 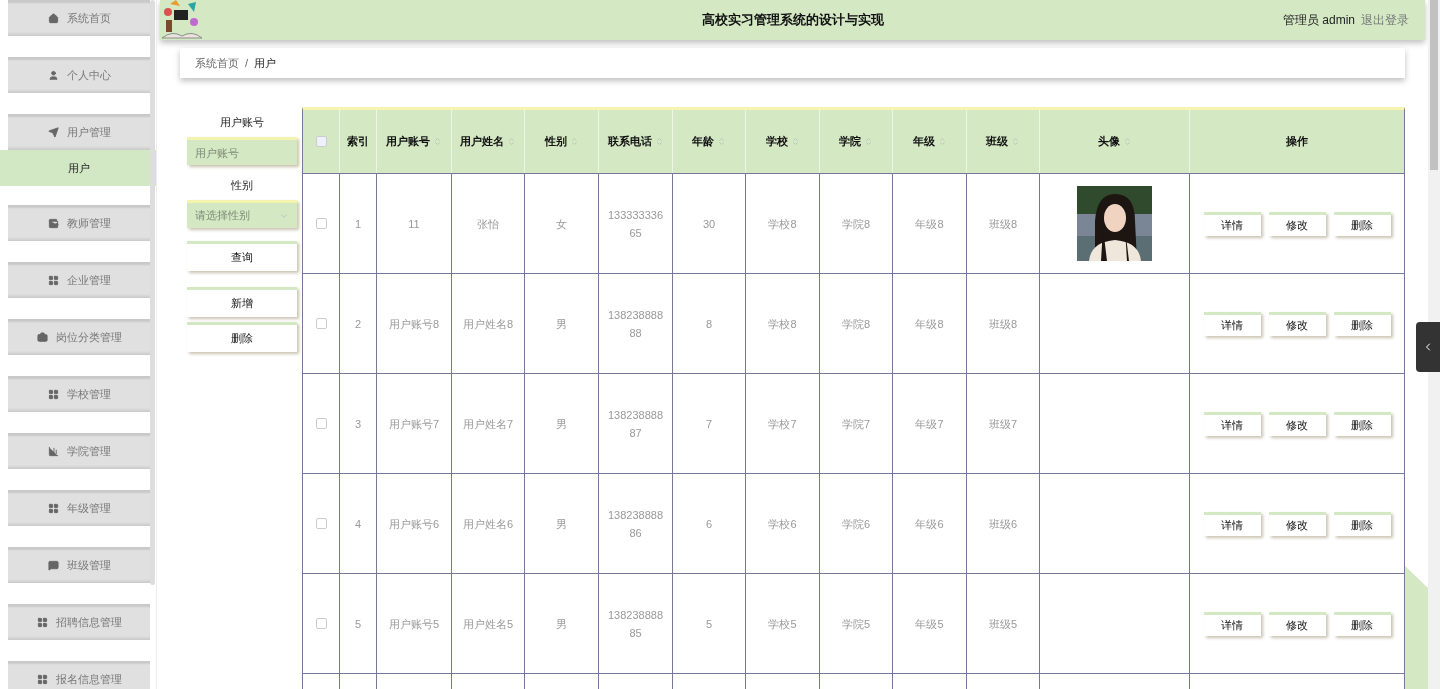 What do you see at coordinates (79, 675) in the screenshot?
I see `sidebar-item: 报名信息管理` at bounding box center [79, 675].